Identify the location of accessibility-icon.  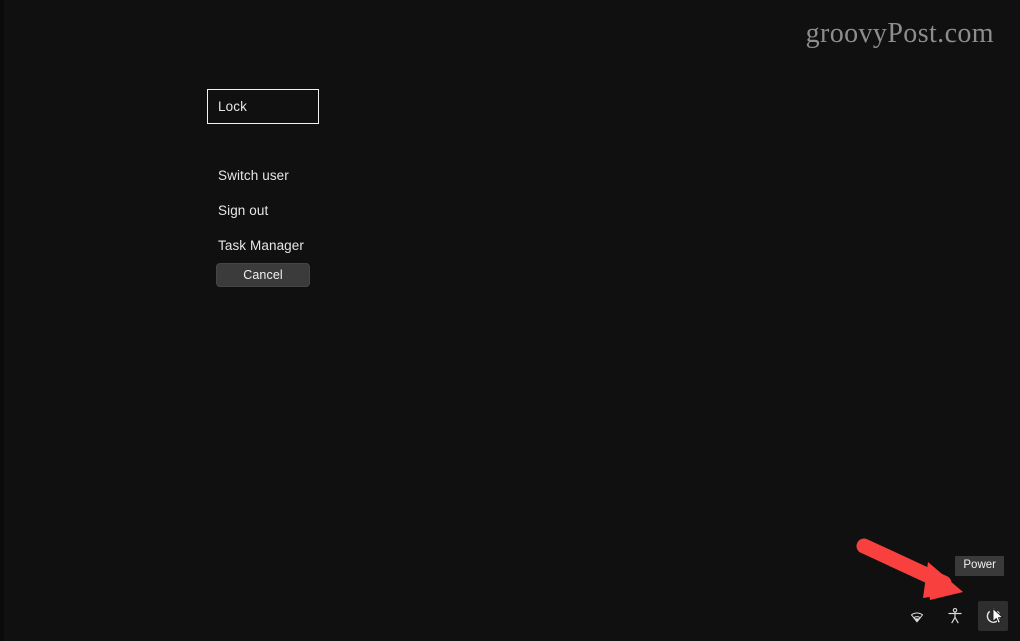
(955, 616).